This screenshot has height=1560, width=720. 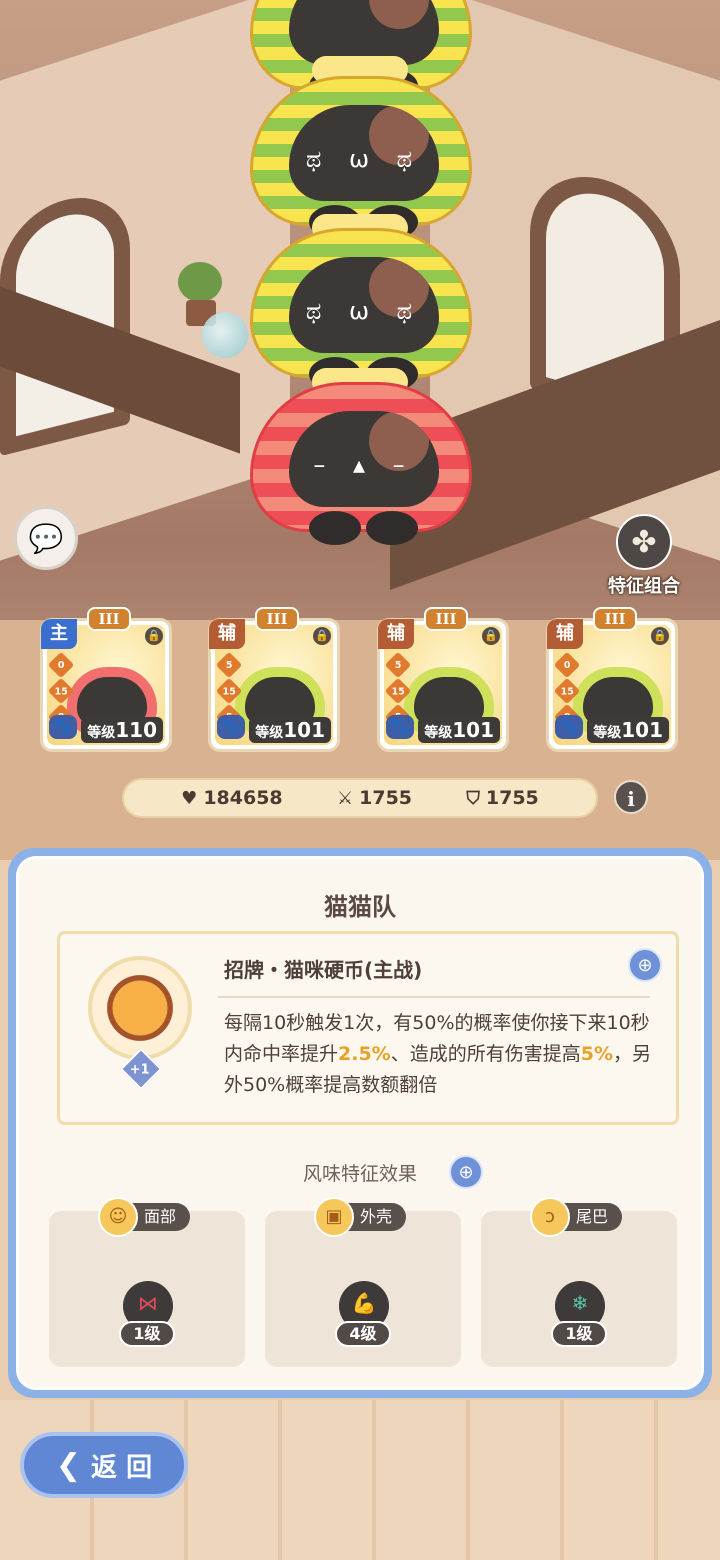 I want to click on shield-icon: ⛉, so click(x=473, y=798).